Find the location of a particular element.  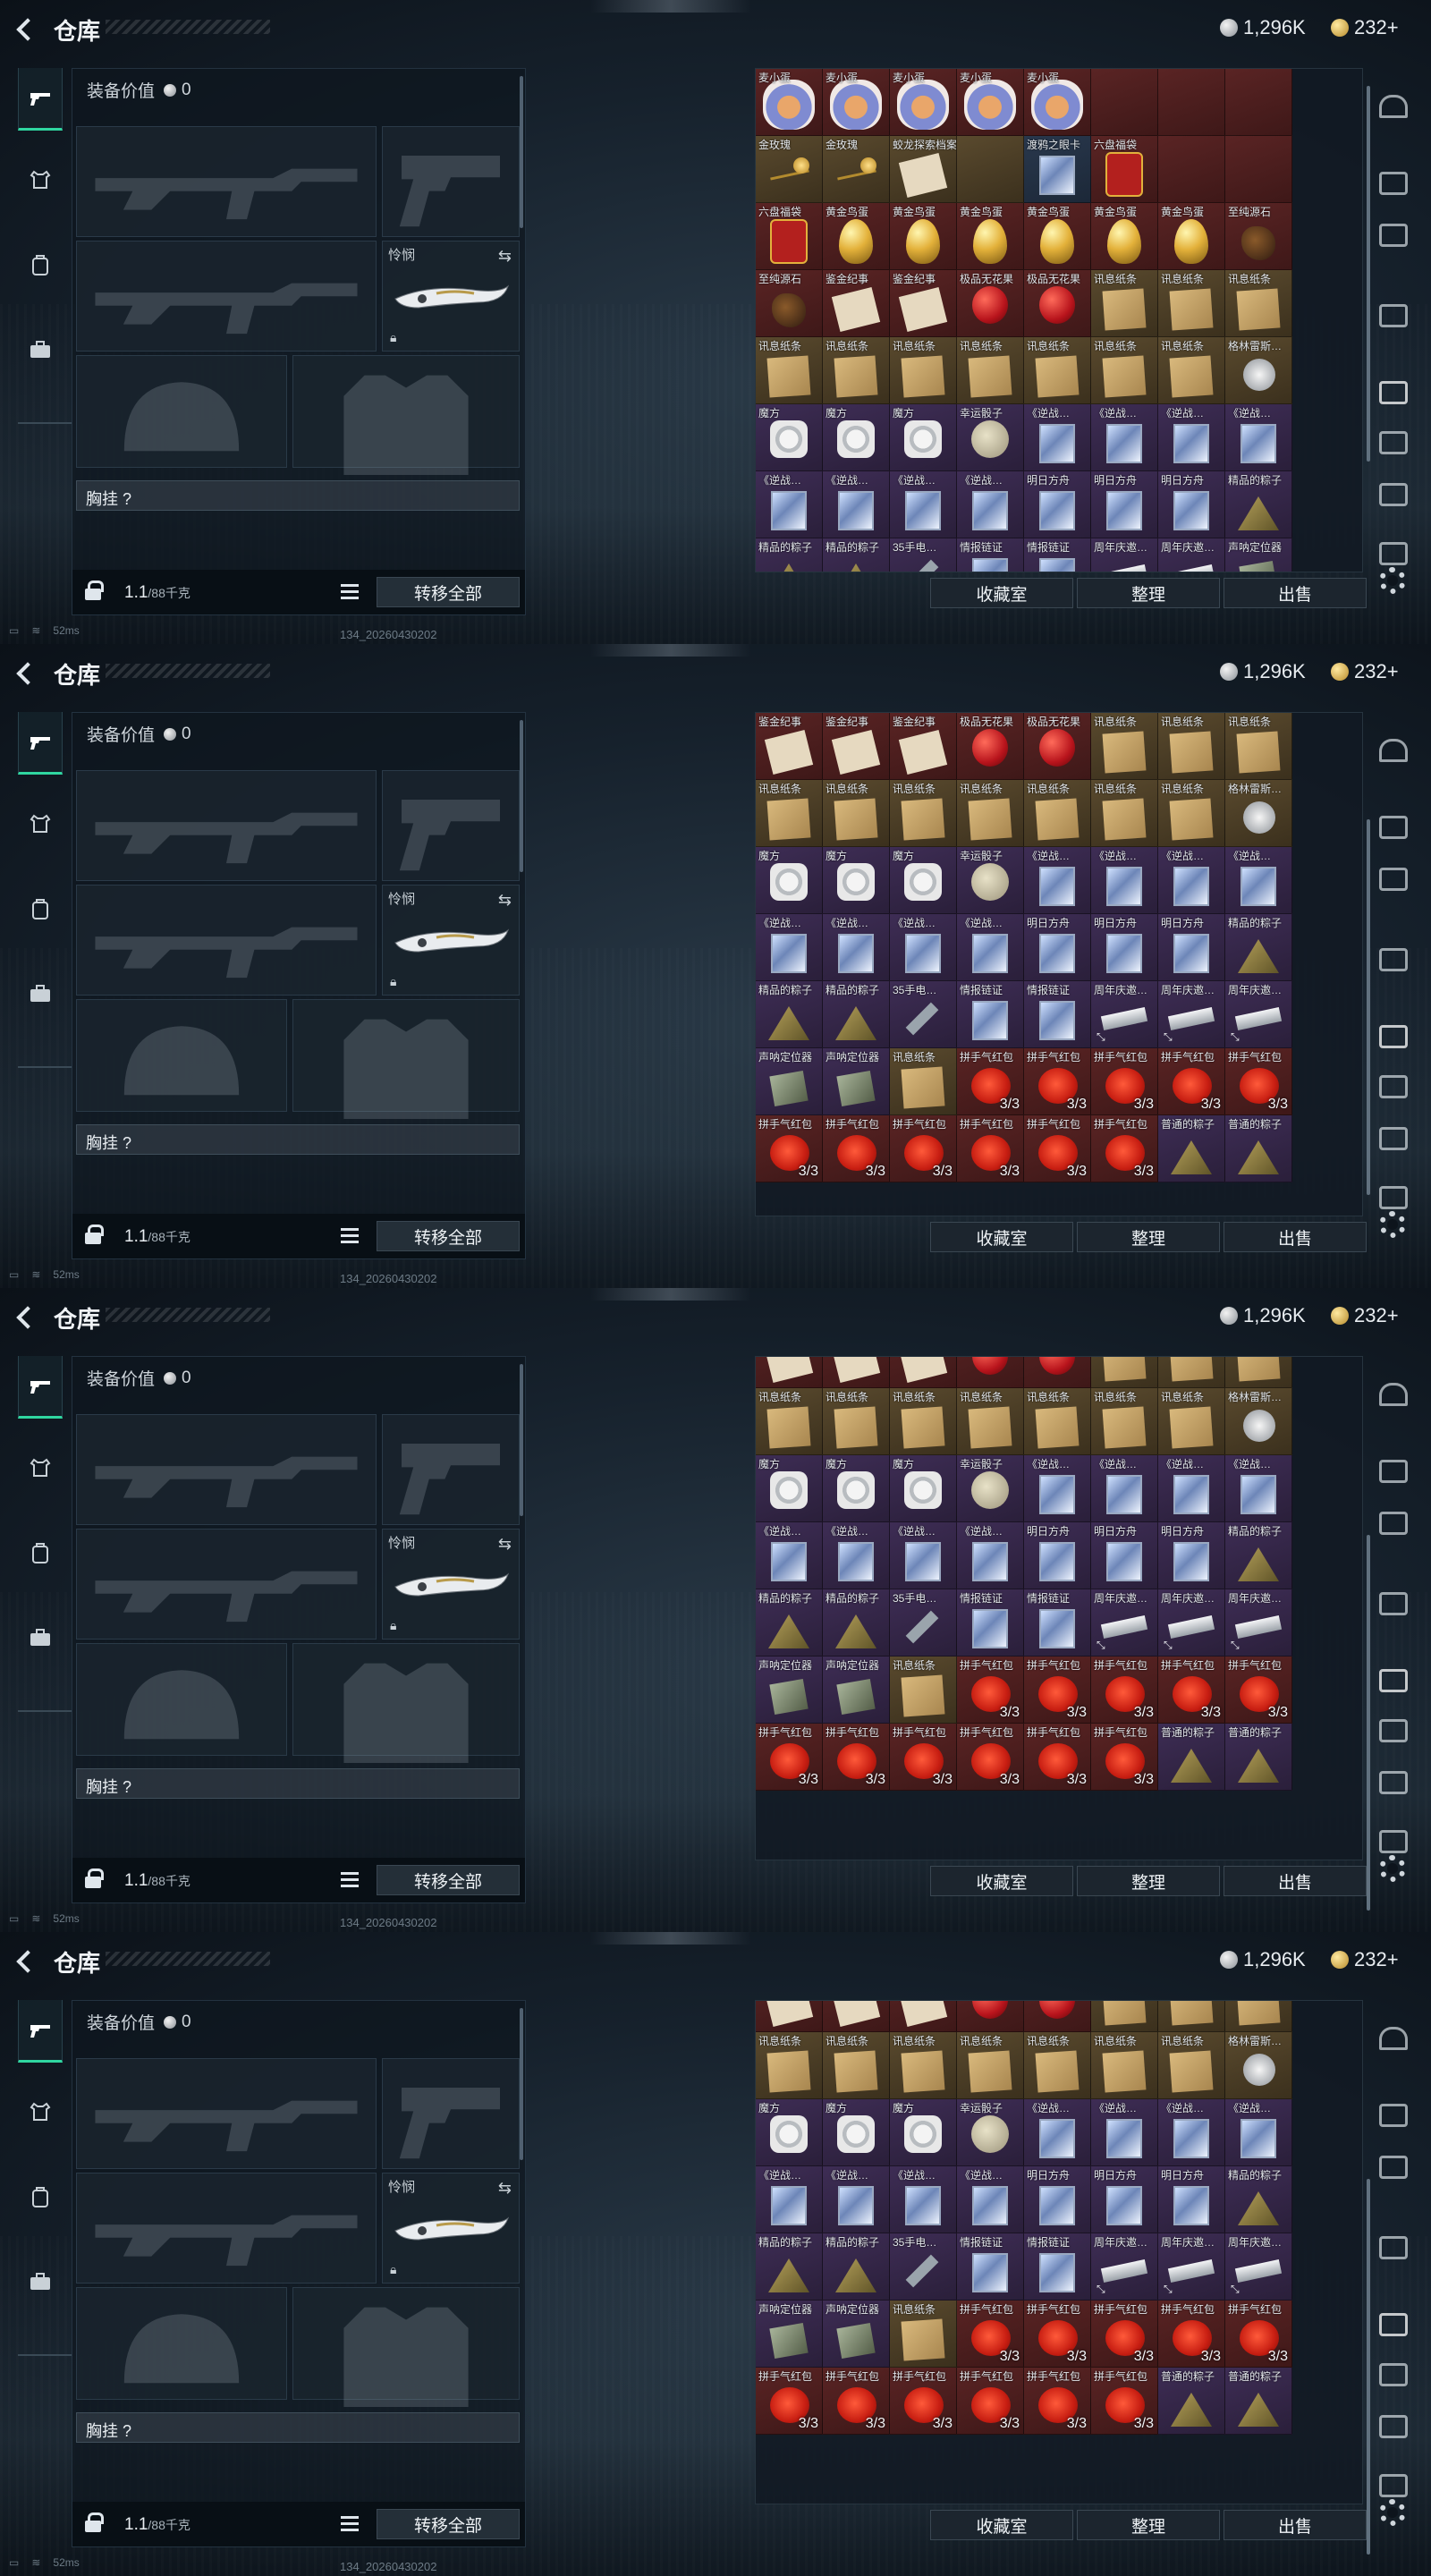

lock-icon is located at coordinates (95, 1234).